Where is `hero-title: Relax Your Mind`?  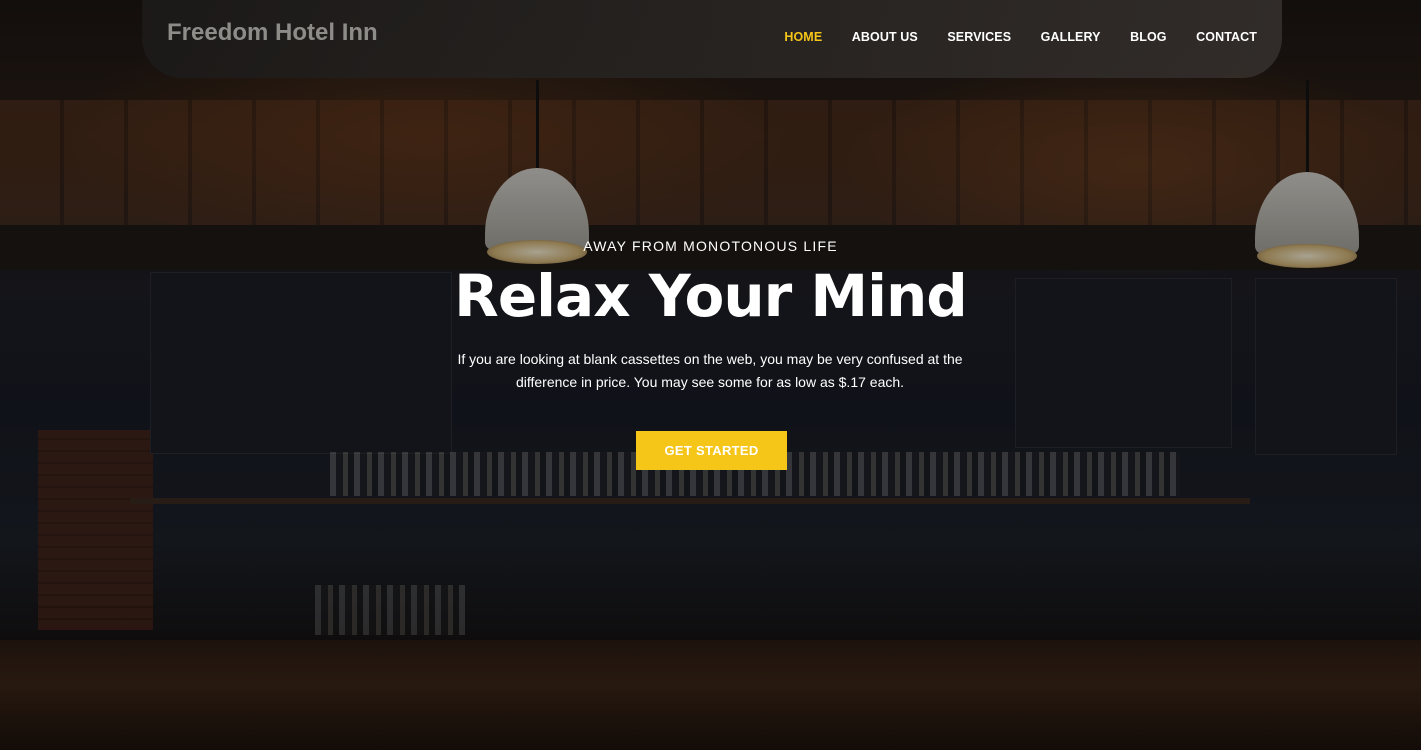 hero-title: Relax Your Mind is located at coordinates (711, 296).